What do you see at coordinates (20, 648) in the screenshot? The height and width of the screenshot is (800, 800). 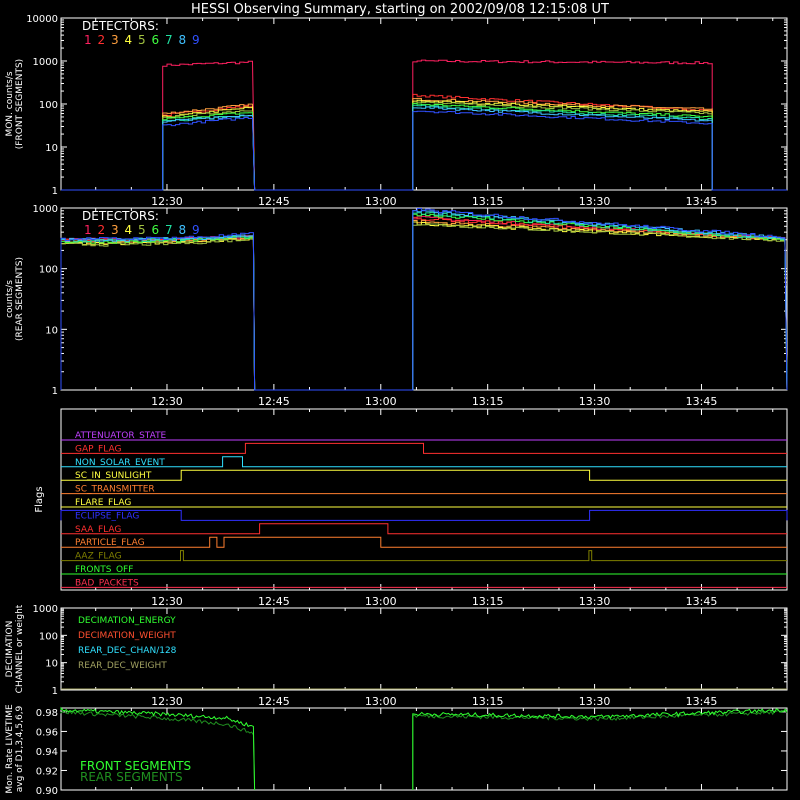 I see `y-axis-label: CHANNEL or weight` at bounding box center [20, 648].